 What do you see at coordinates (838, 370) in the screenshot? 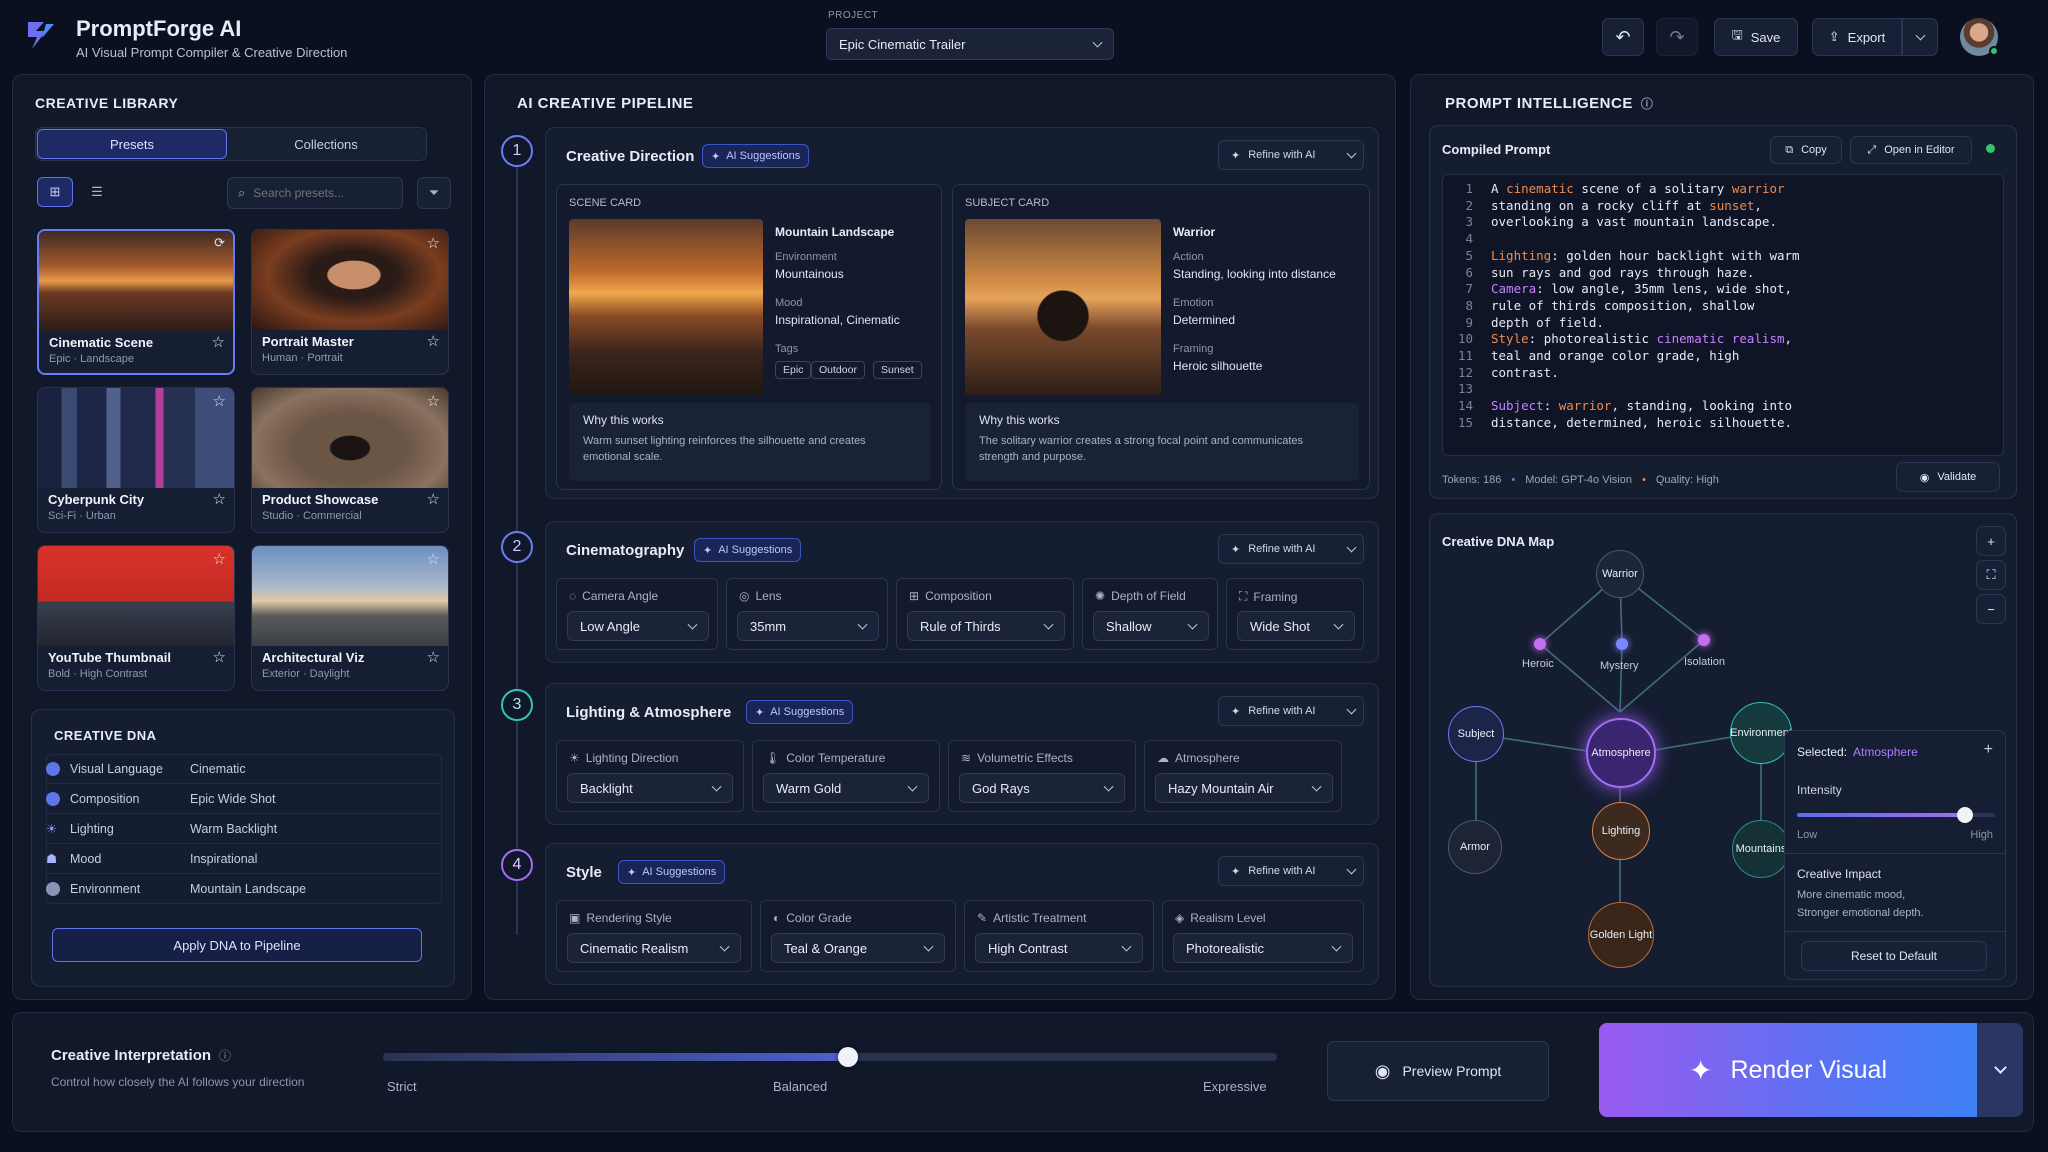
I see `tag: Outdoor` at bounding box center [838, 370].